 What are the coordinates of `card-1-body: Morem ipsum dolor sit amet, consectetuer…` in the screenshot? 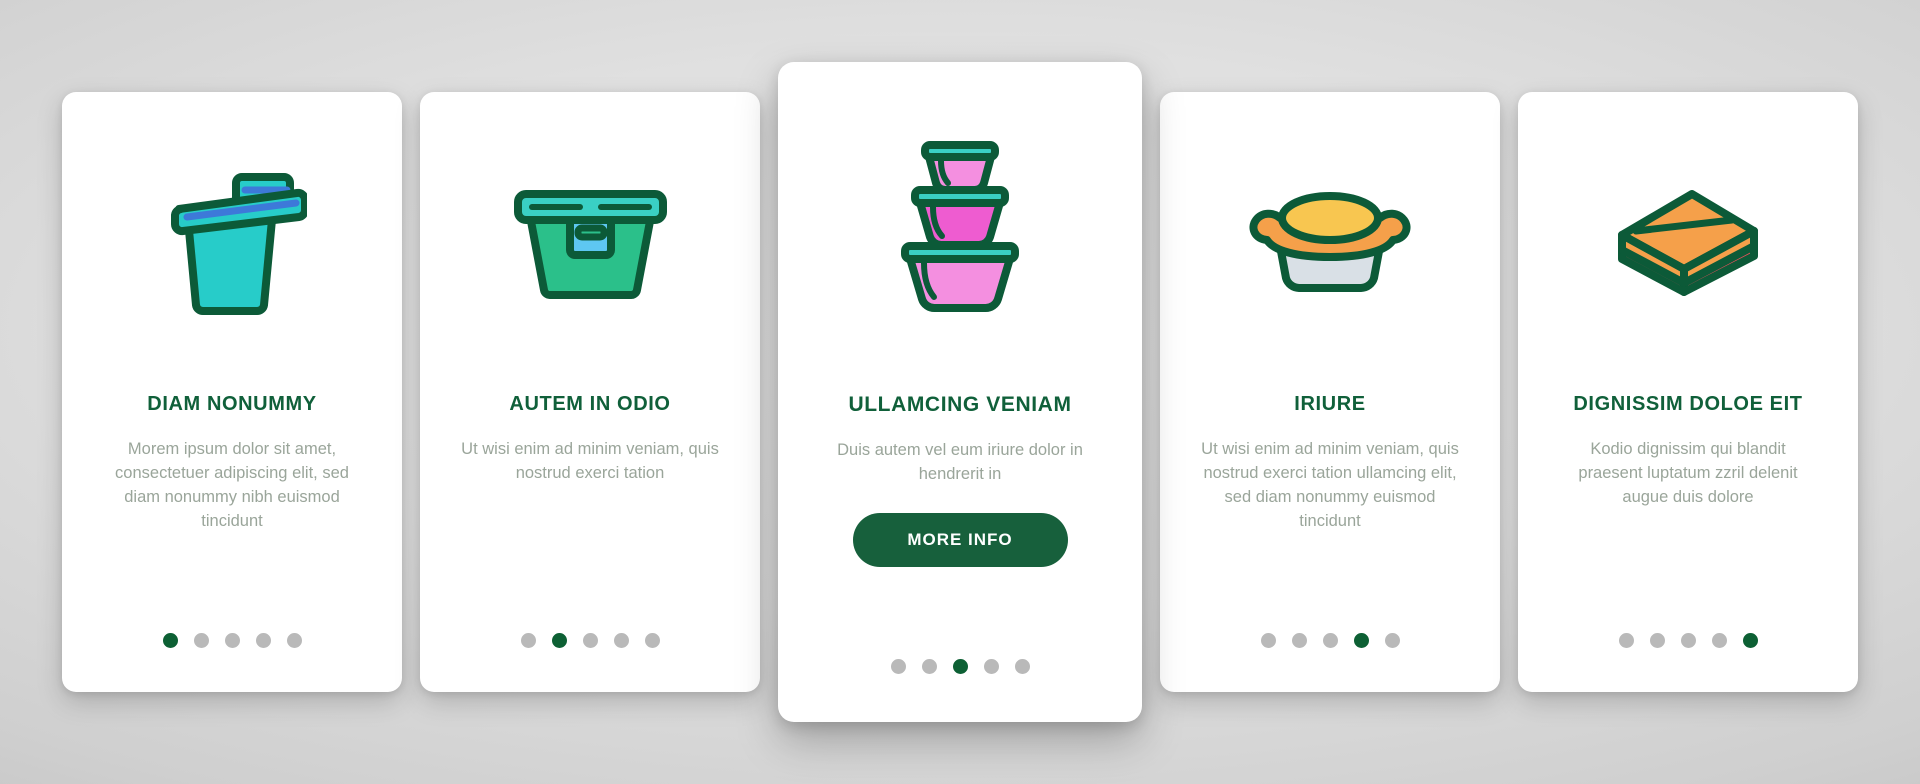 It's located at (232, 485).